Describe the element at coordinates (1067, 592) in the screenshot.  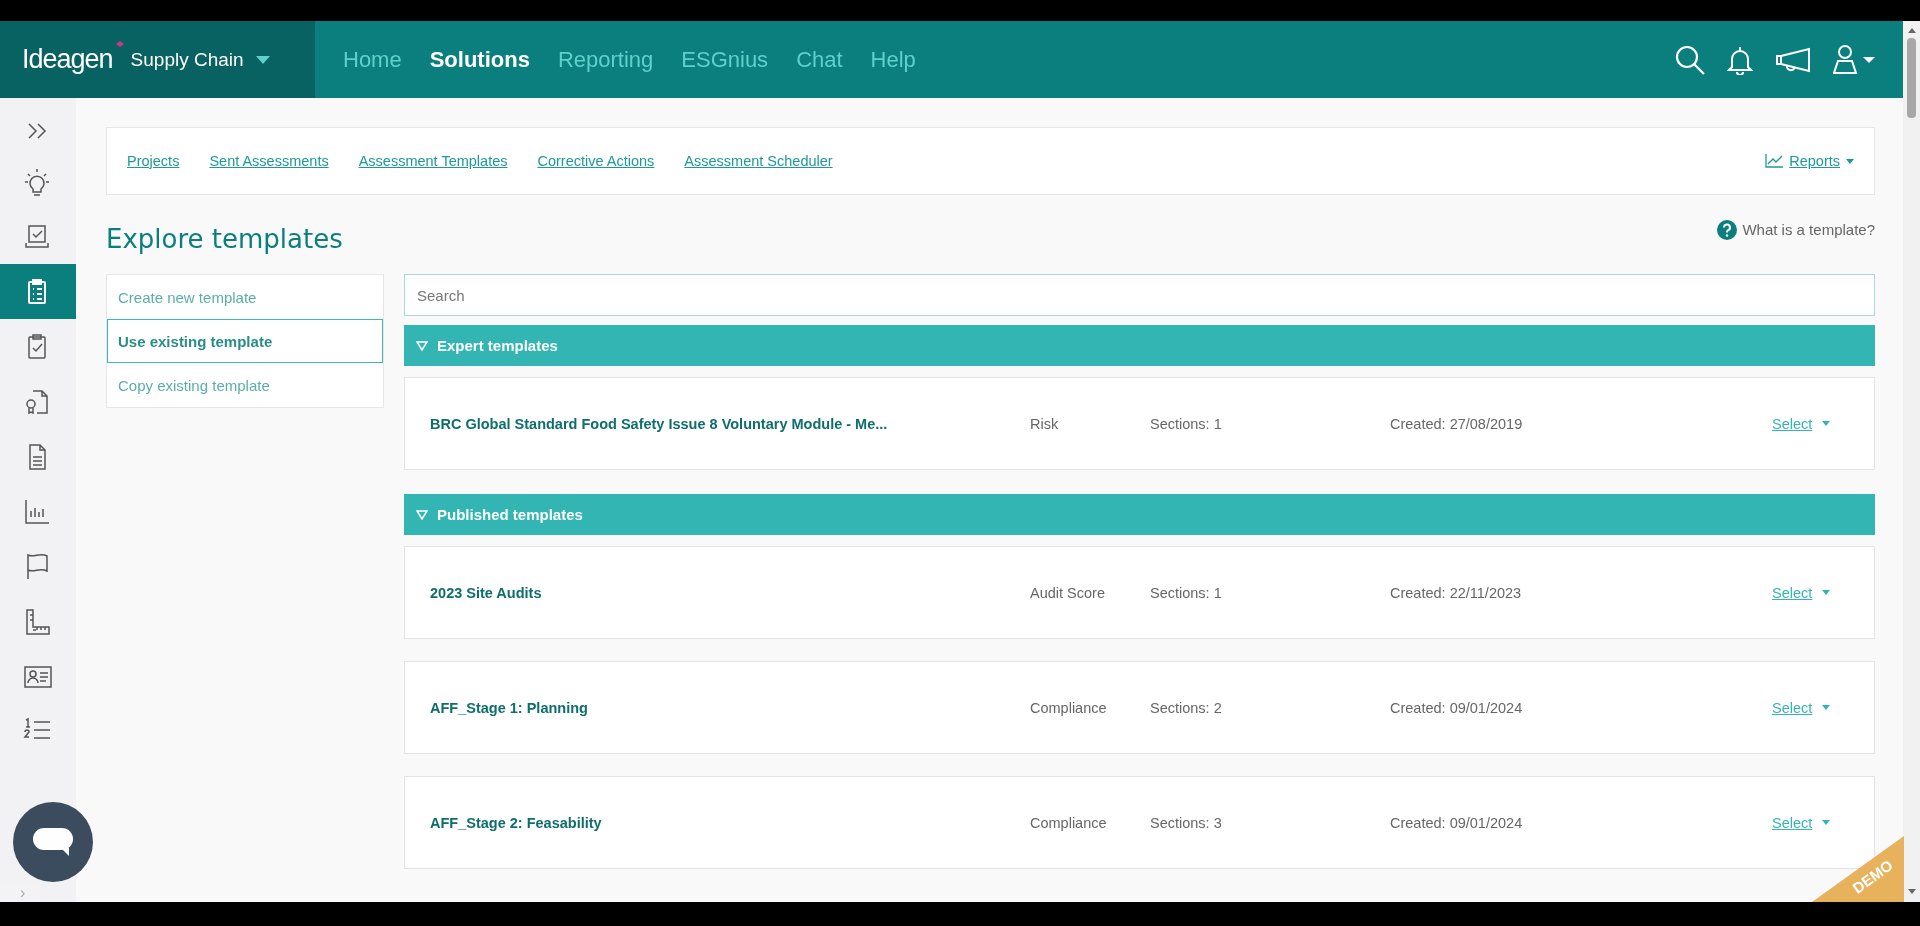
I see `template-type: Audit Score` at that location.